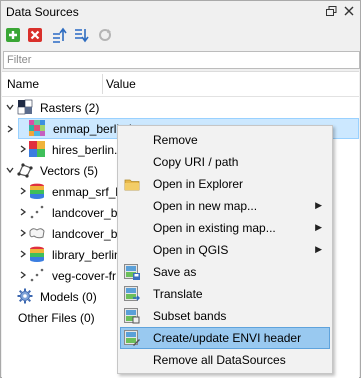 This screenshot has width=361, height=378. What do you see at coordinates (180, 84) in the screenshot?
I see `tree-header: Name Value` at bounding box center [180, 84].